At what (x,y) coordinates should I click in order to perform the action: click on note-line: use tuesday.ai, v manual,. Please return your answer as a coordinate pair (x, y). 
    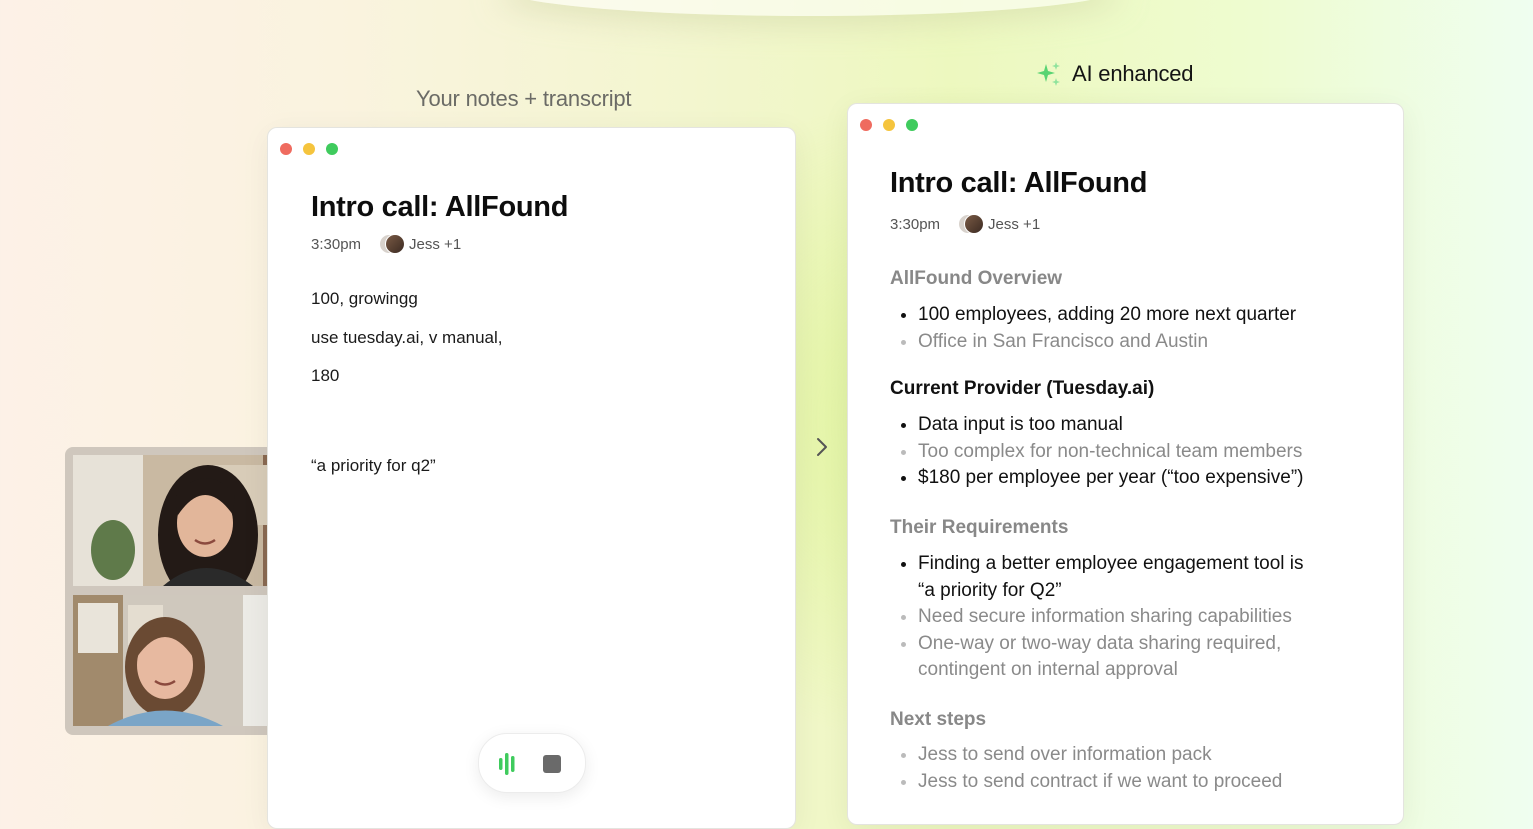
    Looking at the image, I should click on (407, 338).